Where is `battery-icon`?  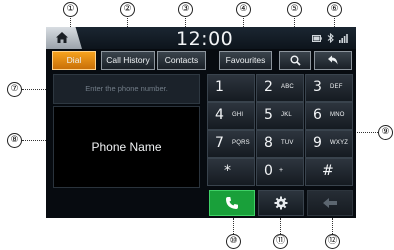 battery-icon is located at coordinates (317, 38).